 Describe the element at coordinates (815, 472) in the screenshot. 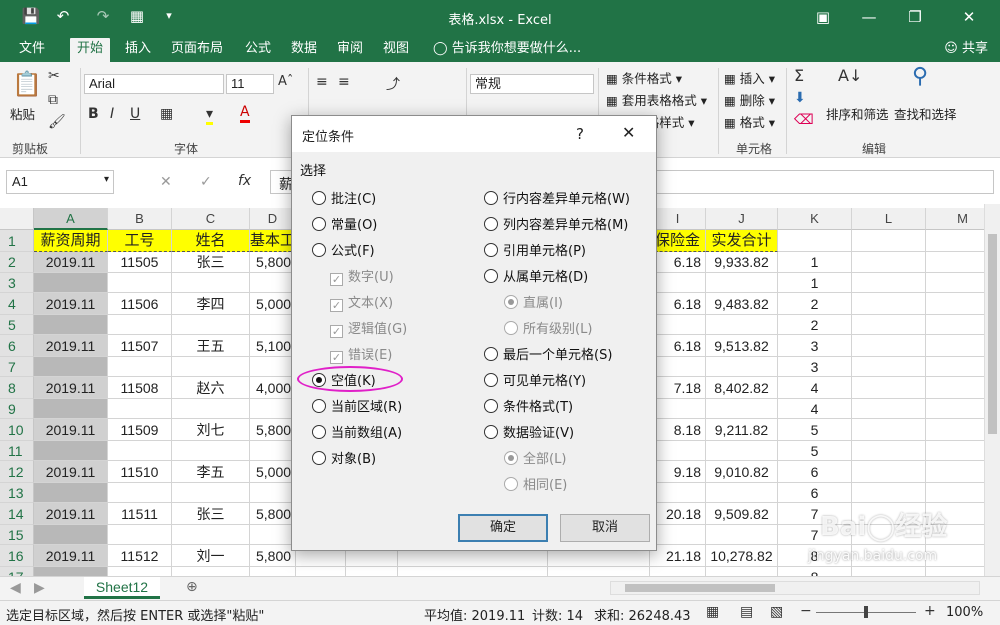

I see `cell: 6` at that location.